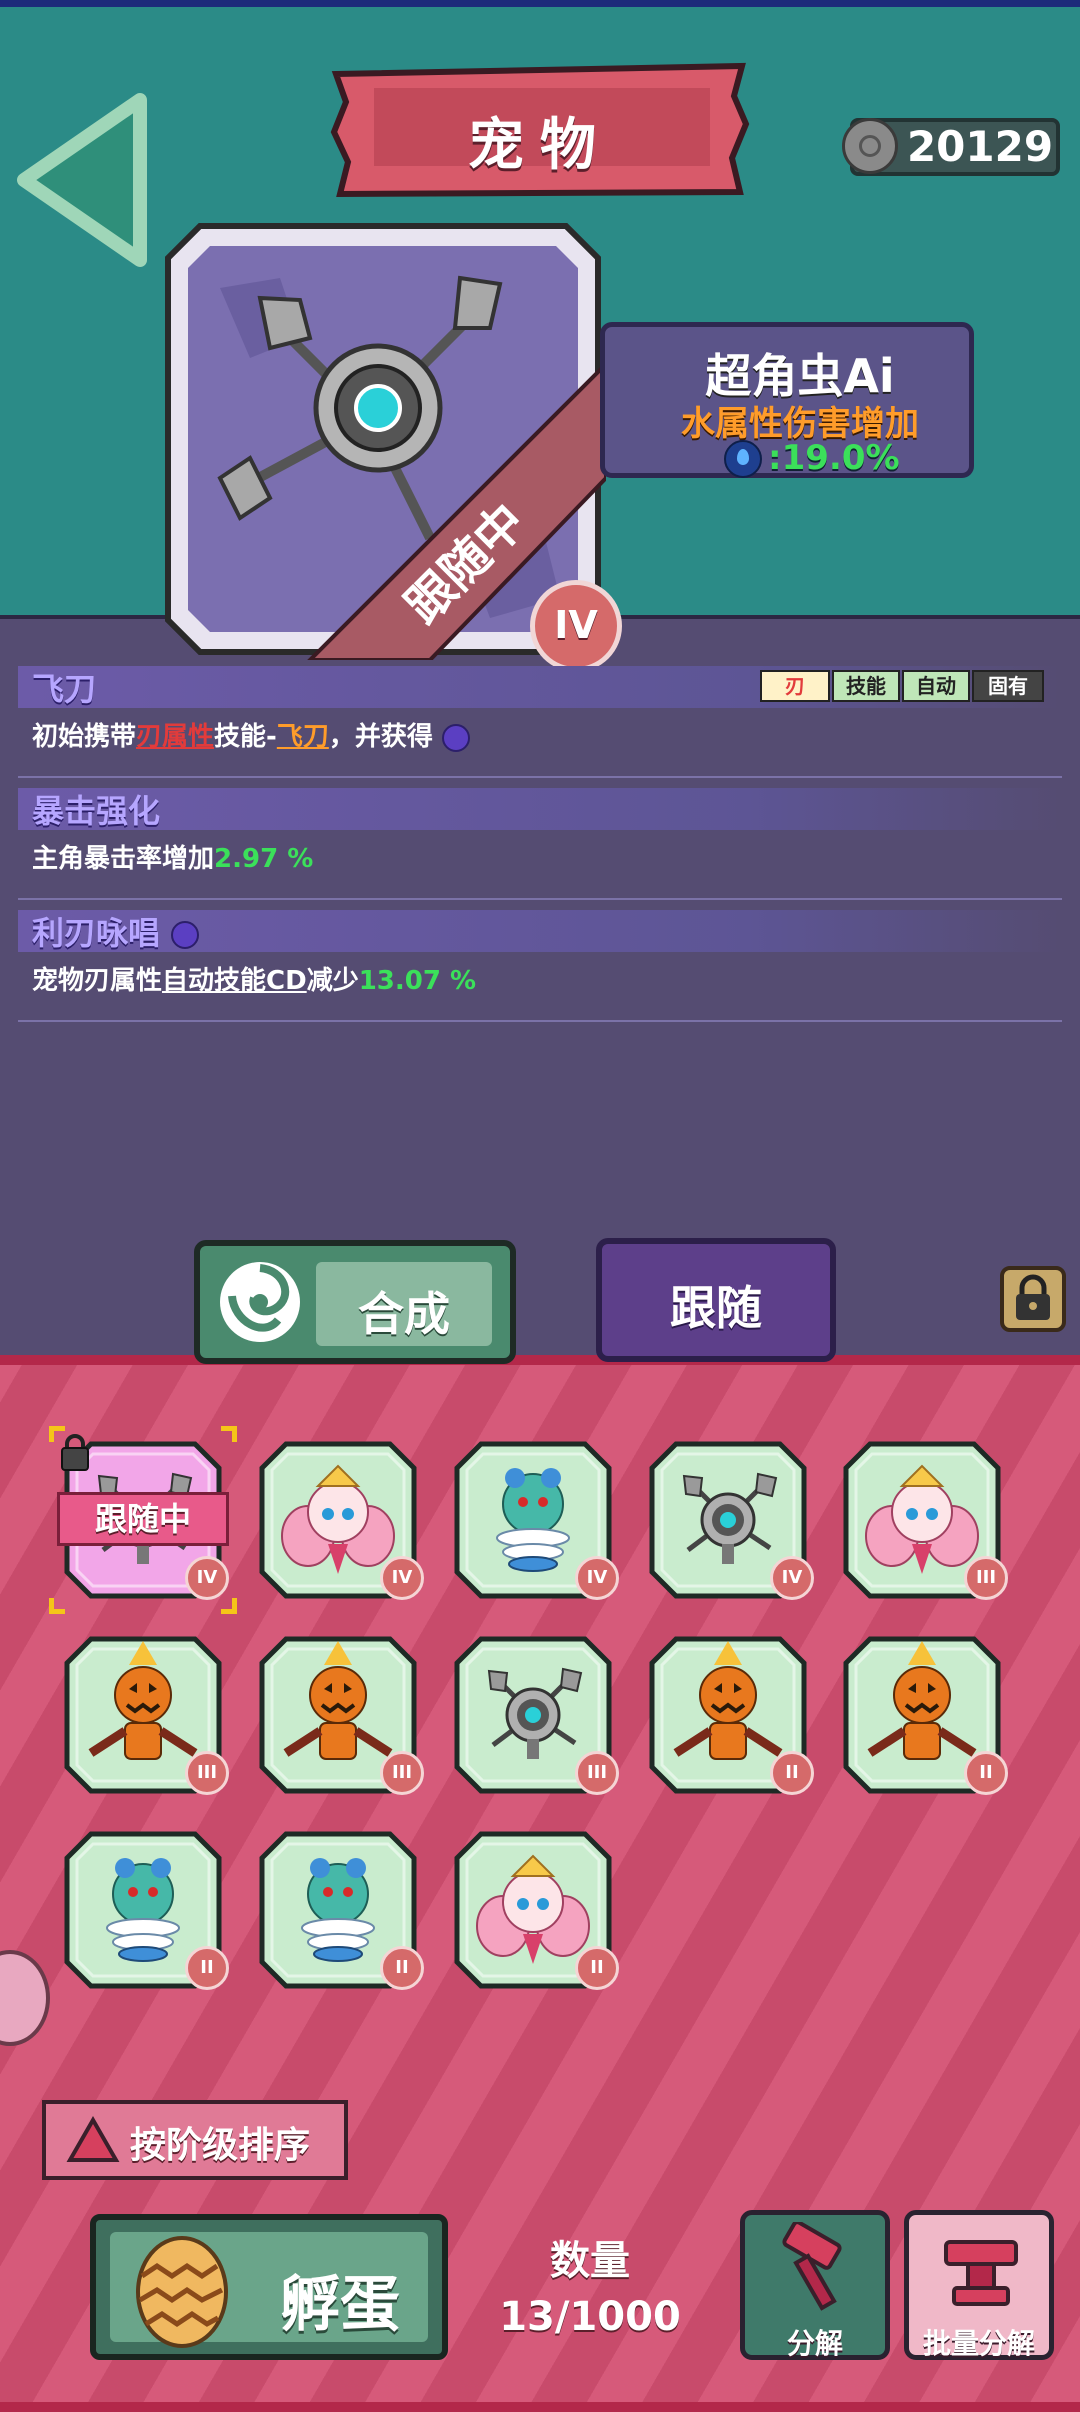 The height and width of the screenshot is (2412, 1080). What do you see at coordinates (173, 859) in the screenshot?
I see `skill-desc-2: 主角暴击率增加2.97 %` at bounding box center [173, 859].